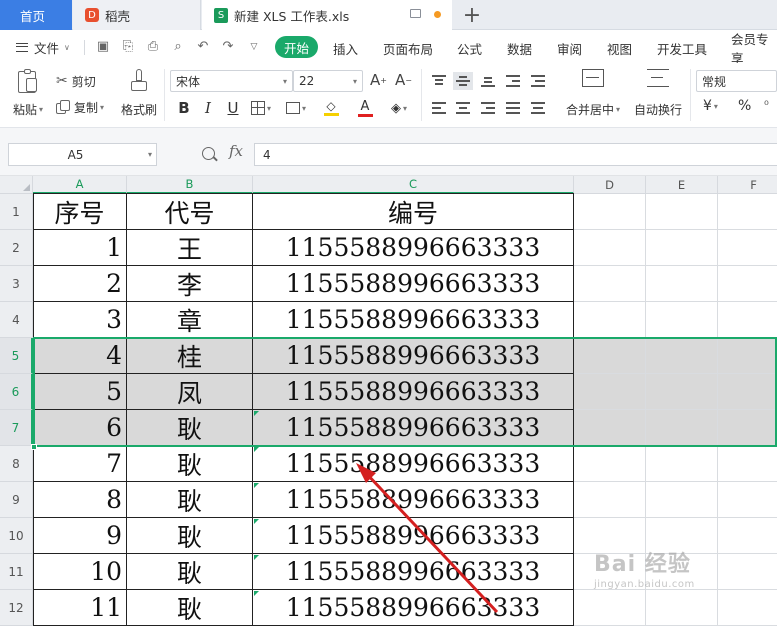 The width and height of the screenshot is (777, 626). What do you see at coordinates (184, 108) in the screenshot?
I see `bold-icon: B` at bounding box center [184, 108].